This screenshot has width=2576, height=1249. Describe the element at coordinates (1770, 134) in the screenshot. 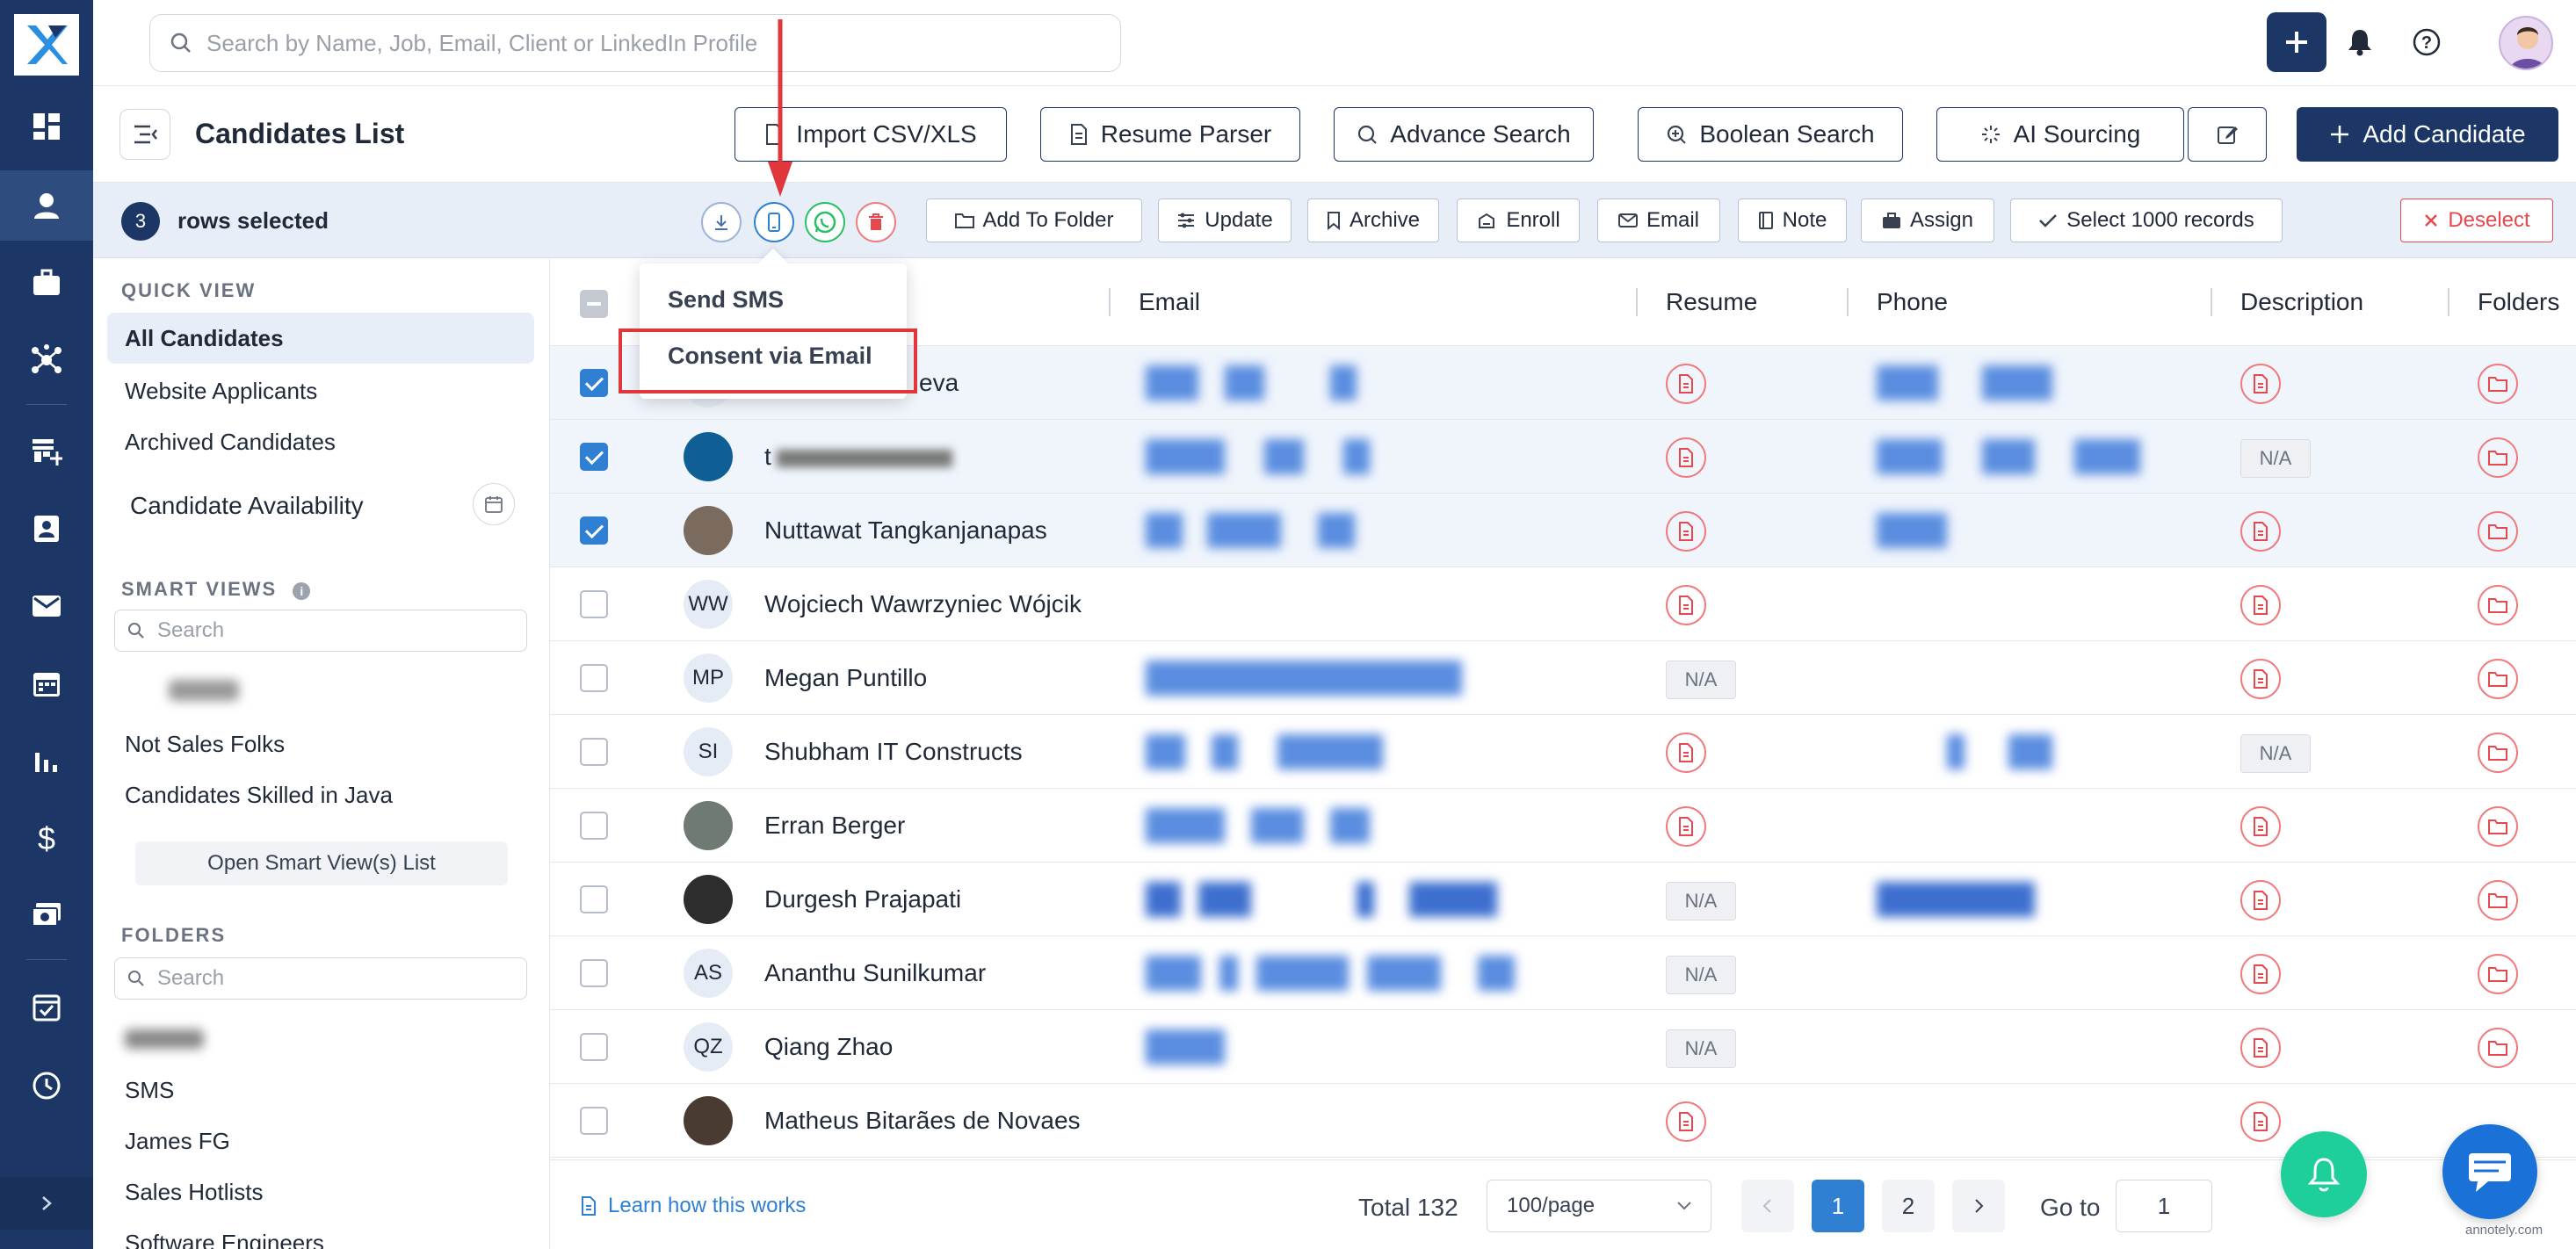

I see `boolean-search-button: Boolean Search` at that location.